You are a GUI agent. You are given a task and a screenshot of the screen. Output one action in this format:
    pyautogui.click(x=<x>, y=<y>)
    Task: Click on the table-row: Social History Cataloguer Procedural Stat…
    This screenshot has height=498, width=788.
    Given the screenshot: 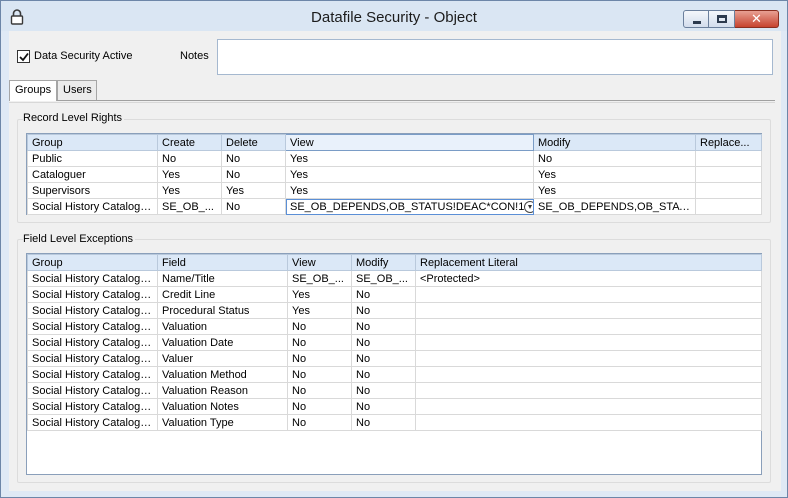 What is the action you would take?
    pyautogui.click(x=394, y=310)
    